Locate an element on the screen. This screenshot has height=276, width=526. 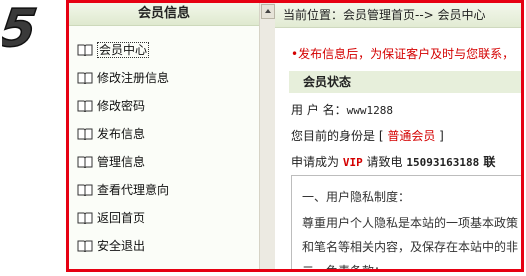
sidebar-item-label: 安全退出 is located at coordinates (121, 246).